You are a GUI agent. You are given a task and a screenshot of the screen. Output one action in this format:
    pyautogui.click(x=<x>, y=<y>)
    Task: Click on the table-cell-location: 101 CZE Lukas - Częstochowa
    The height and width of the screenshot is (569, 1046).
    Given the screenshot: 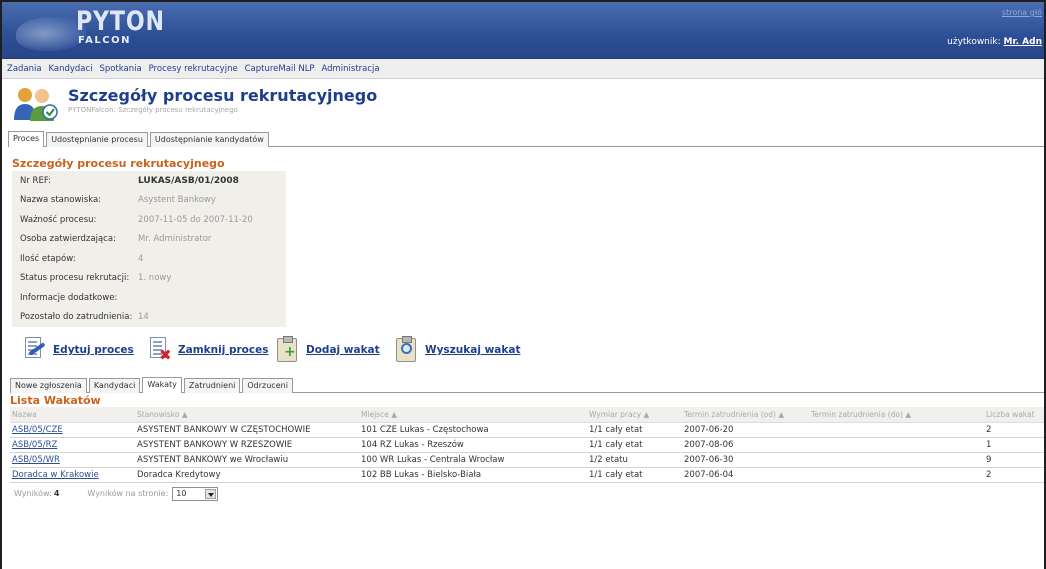 What is the action you would take?
    pyautogui.click(x=473, y=430)
    